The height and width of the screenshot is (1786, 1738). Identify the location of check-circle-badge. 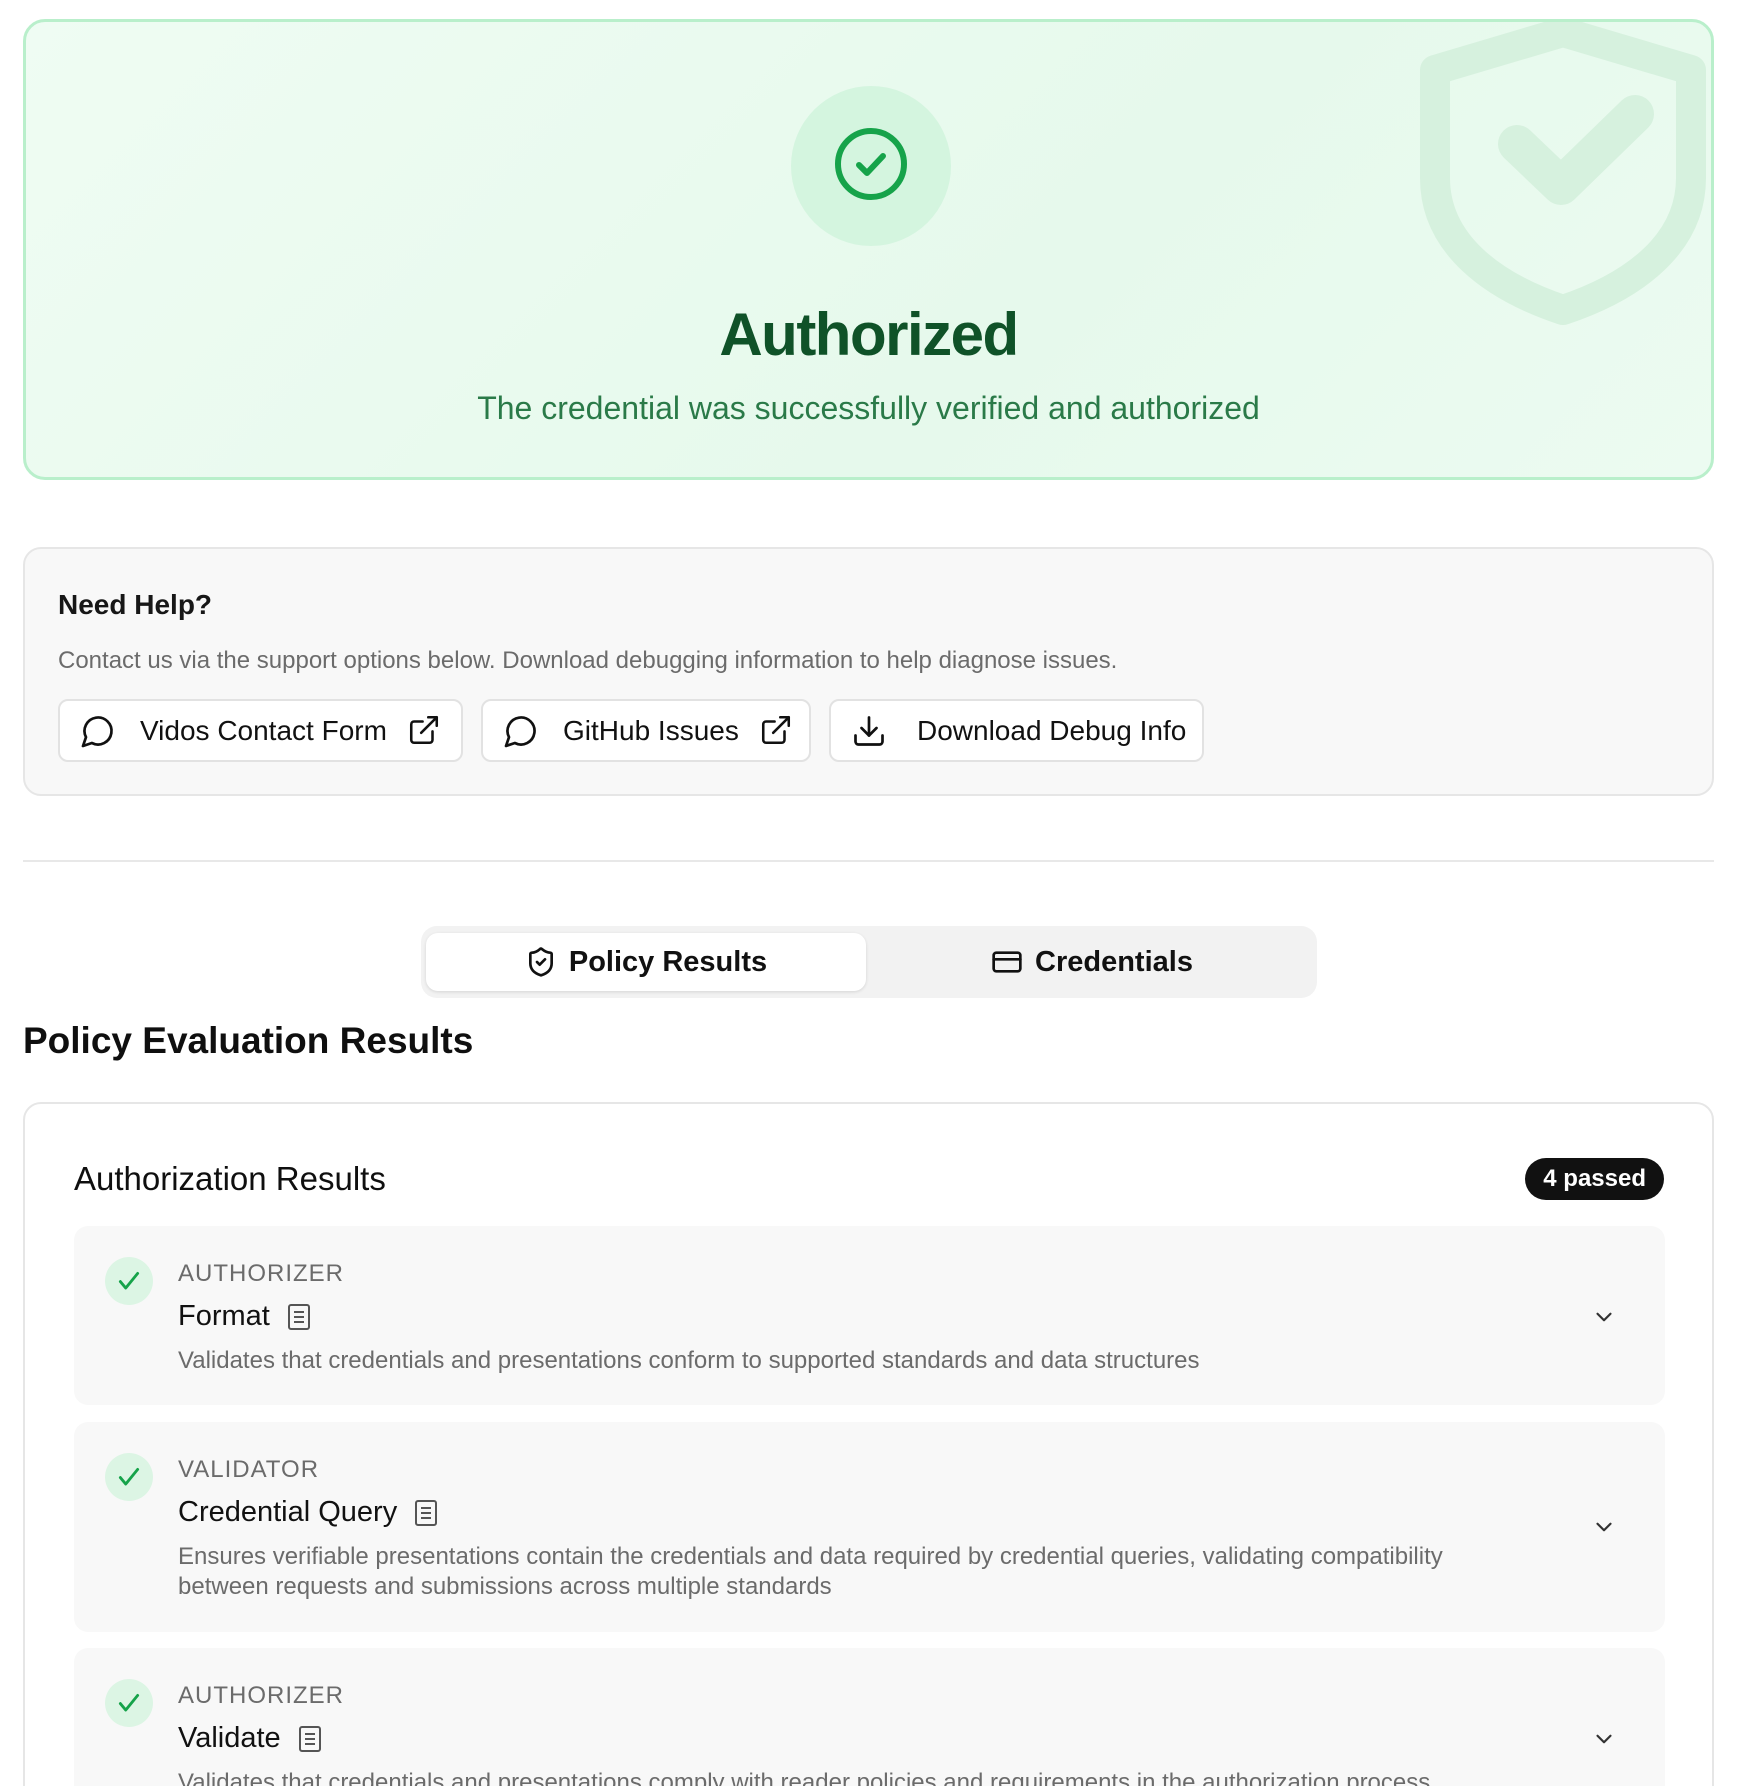
(871, 166).